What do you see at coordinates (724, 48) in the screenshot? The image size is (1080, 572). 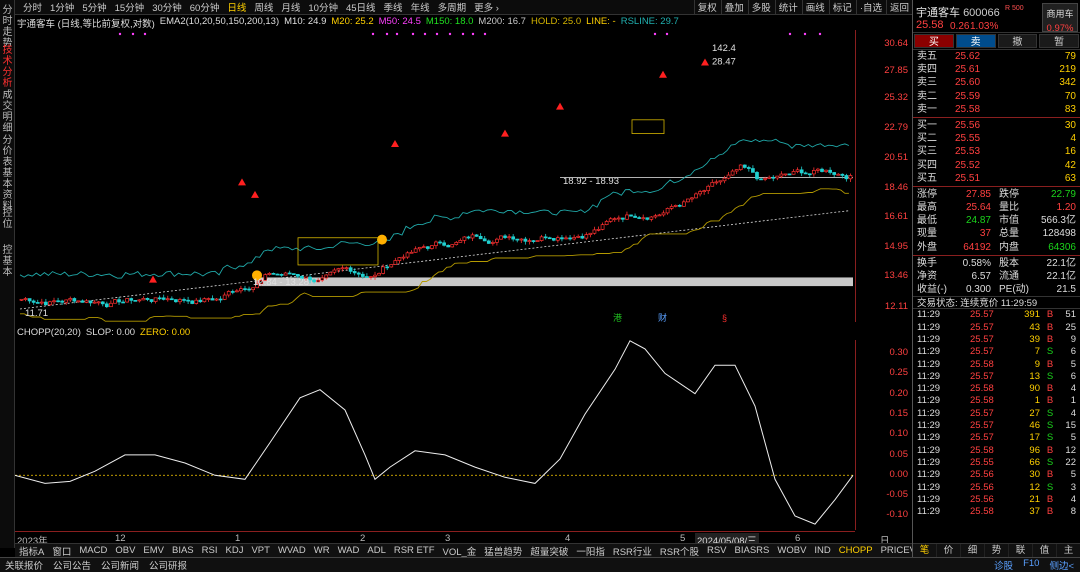 I see `chart-annotation: 142.4` at bounding box center [724, 48].